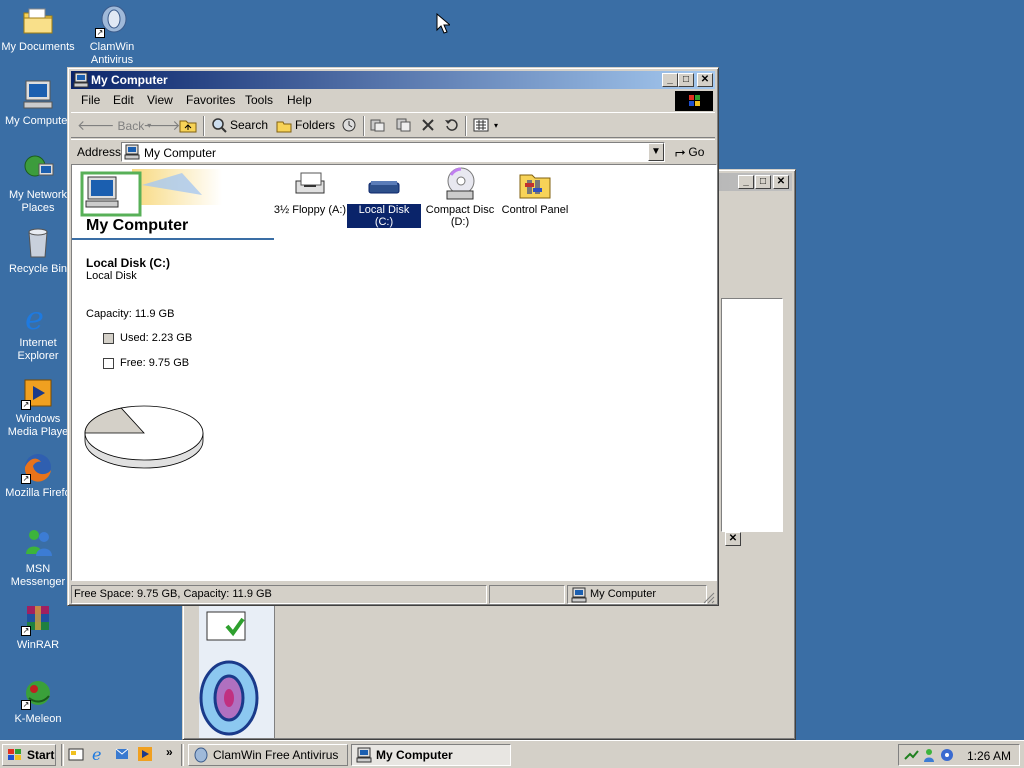 The width and height of the screenshot is (1024, 768). I want to click on move-to-button, so click(377, 125).